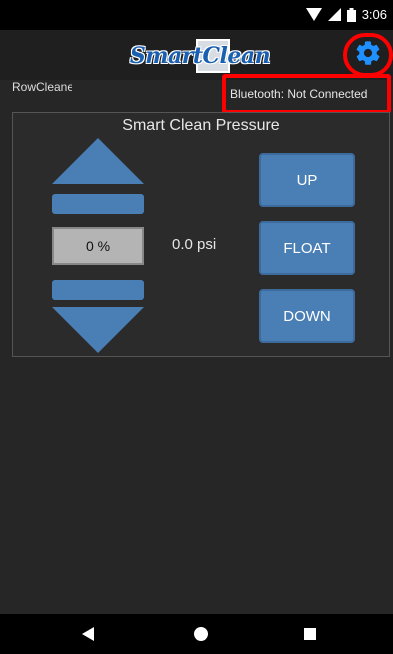 Image resolution: width=393 pixels, height=654 pixels. I want to click on navigation-bar, so click(196, 634).